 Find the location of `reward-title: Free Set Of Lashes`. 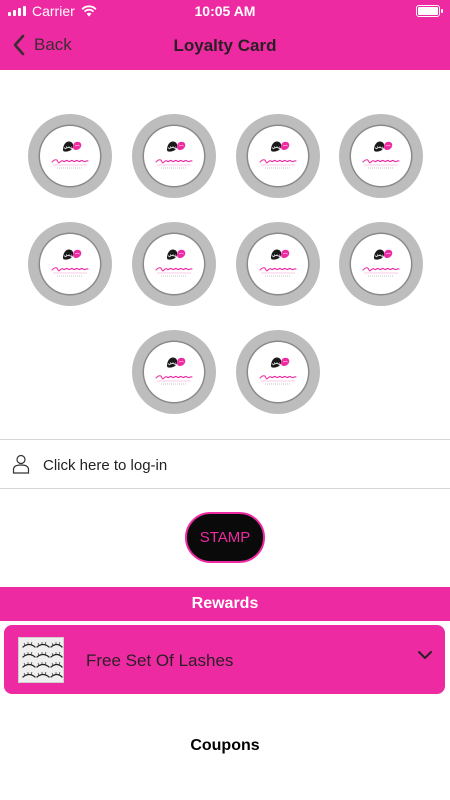

reward-title: Free Set Of Lashes is located at coordinates (160, 660).